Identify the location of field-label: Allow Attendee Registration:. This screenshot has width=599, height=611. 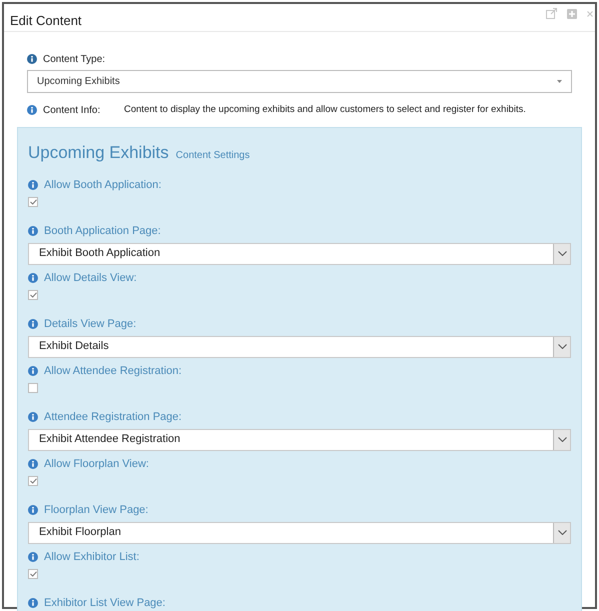
(113, 371).